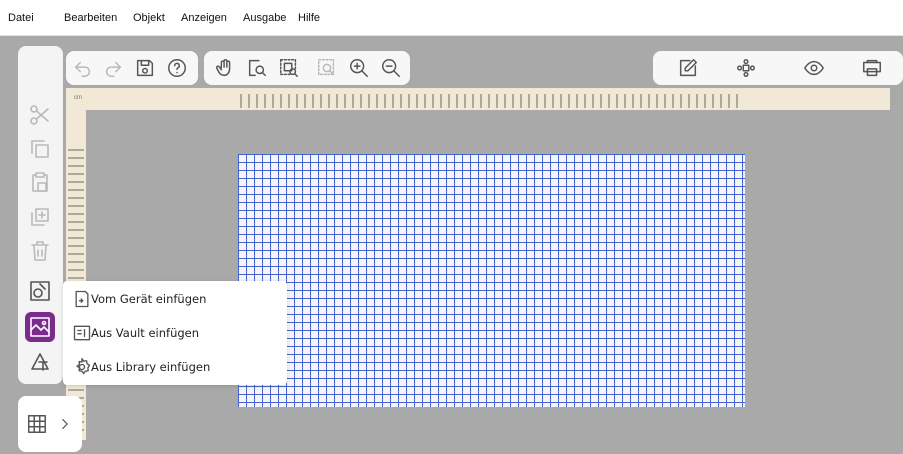  I want to click on zoom-in-icon, so click(359, 68).